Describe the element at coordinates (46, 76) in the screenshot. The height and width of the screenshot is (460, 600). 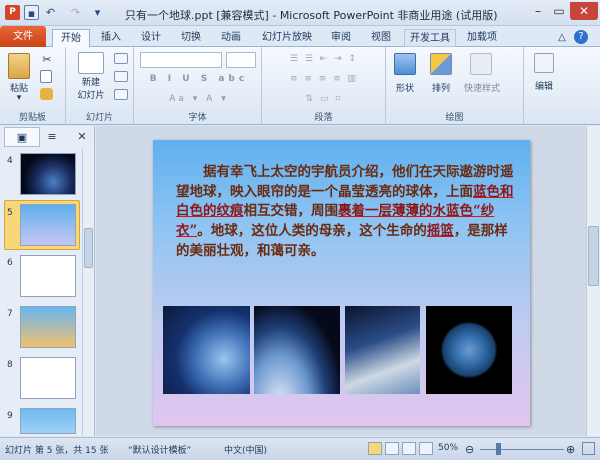
I see `copy-icon` at that location.